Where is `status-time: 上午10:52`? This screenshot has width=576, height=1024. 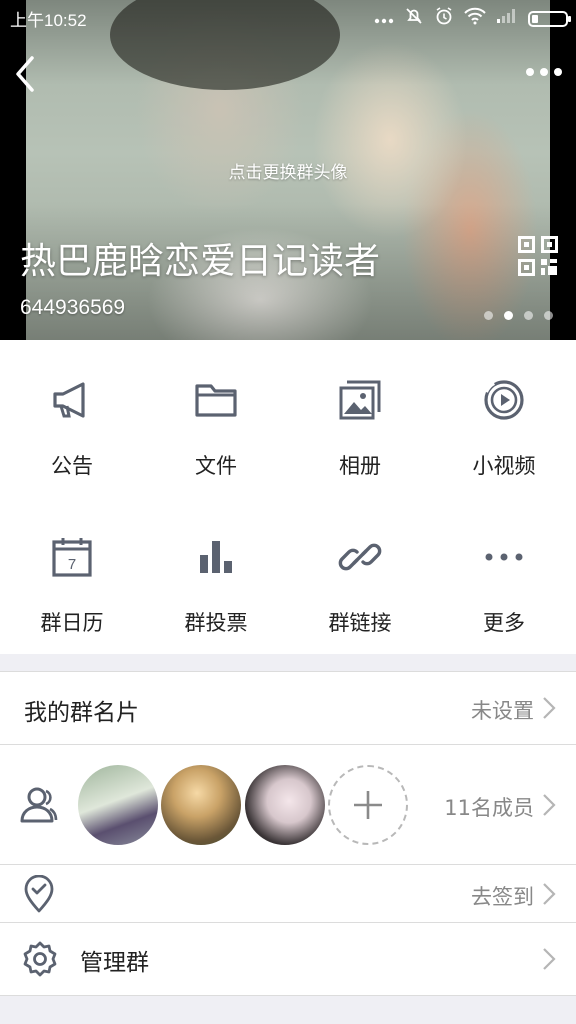
status-time: 上午10:52 is located at coordinates (48, 20).